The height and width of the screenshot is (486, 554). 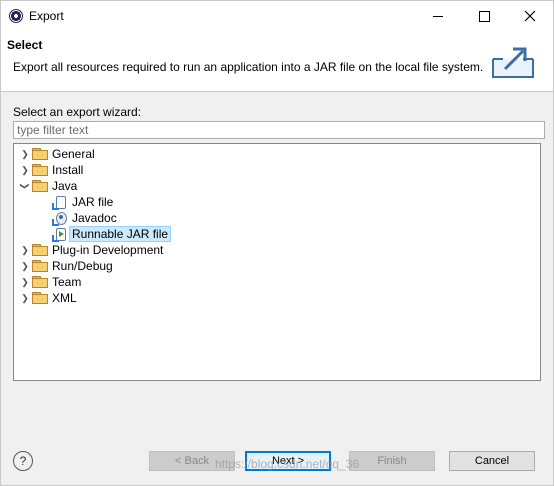 I want to click on tree-item-team: ❯ Team, so click(x=49, y=282).